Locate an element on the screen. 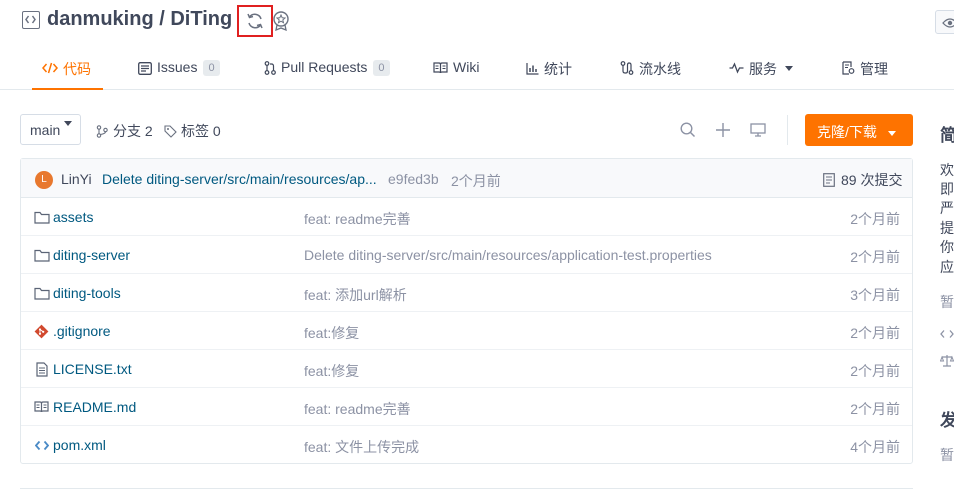  tab-wiki: Wiki is located at coordinates (456, 71).